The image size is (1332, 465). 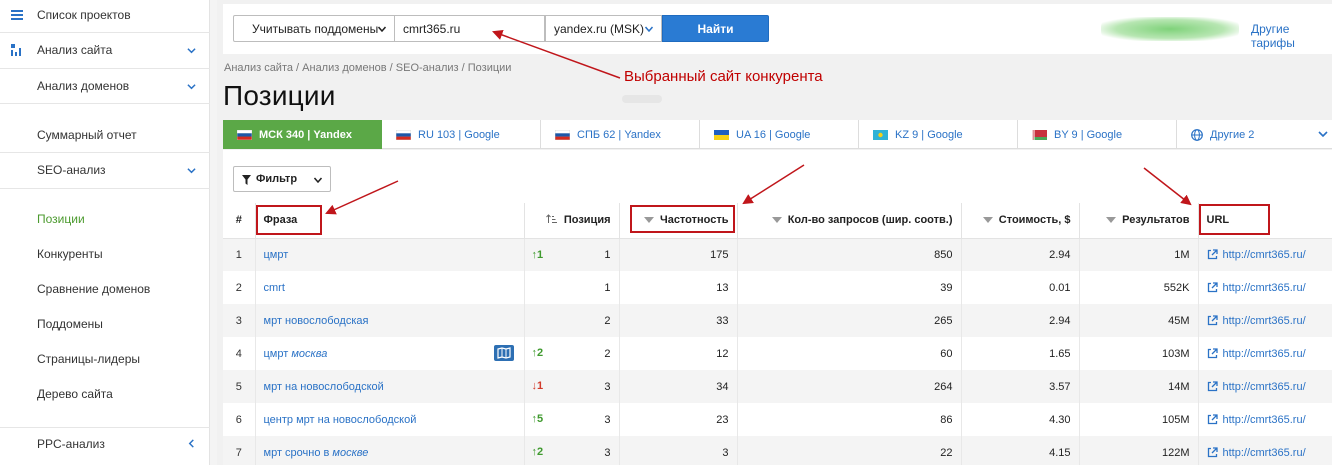 I want to click on subdomains-dropdown: Учитывать поддомены, so click(x=314, y=28).